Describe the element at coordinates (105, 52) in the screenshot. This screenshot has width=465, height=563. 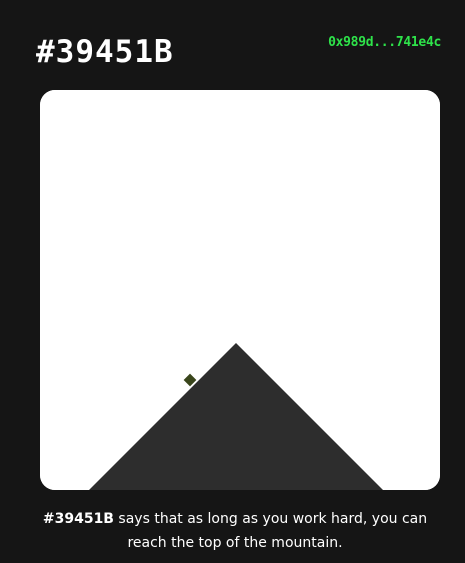
I see `token-title: #39451B` at that location.